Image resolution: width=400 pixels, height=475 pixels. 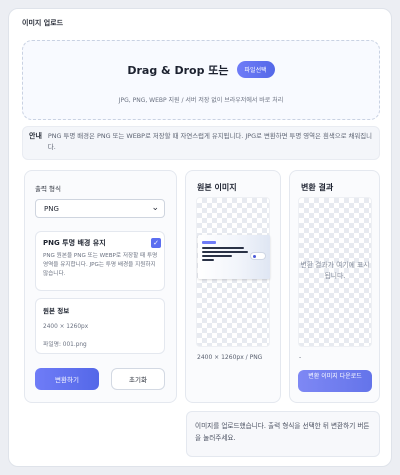 What do you see at coordinates (51, 208) in the screenshot?
I see `format-select-value: PNG` at bounding box center [51, 208].